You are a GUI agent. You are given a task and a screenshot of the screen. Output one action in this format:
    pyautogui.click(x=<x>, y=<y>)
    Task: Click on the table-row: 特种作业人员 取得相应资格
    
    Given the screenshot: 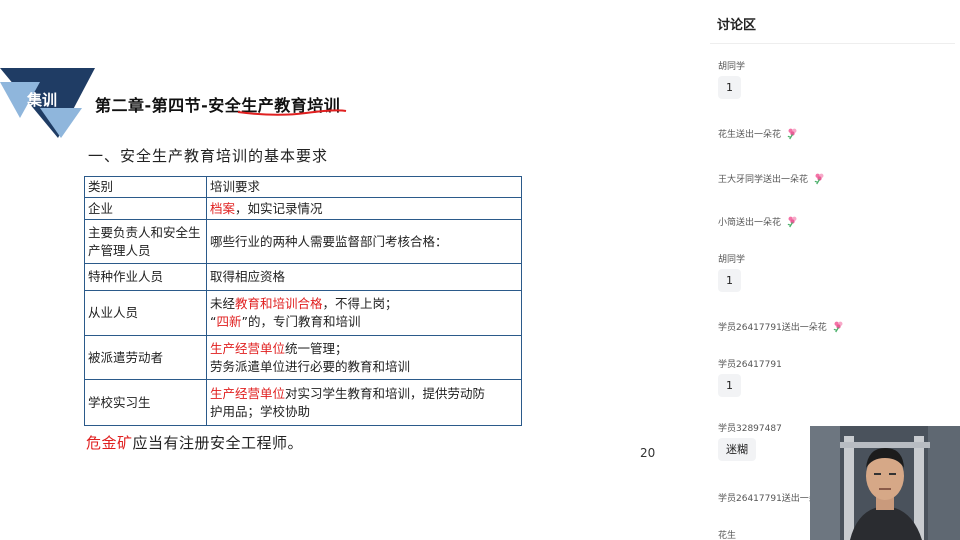 What is the action you would take?
    pyautogui.click(x=303, y=277)
    